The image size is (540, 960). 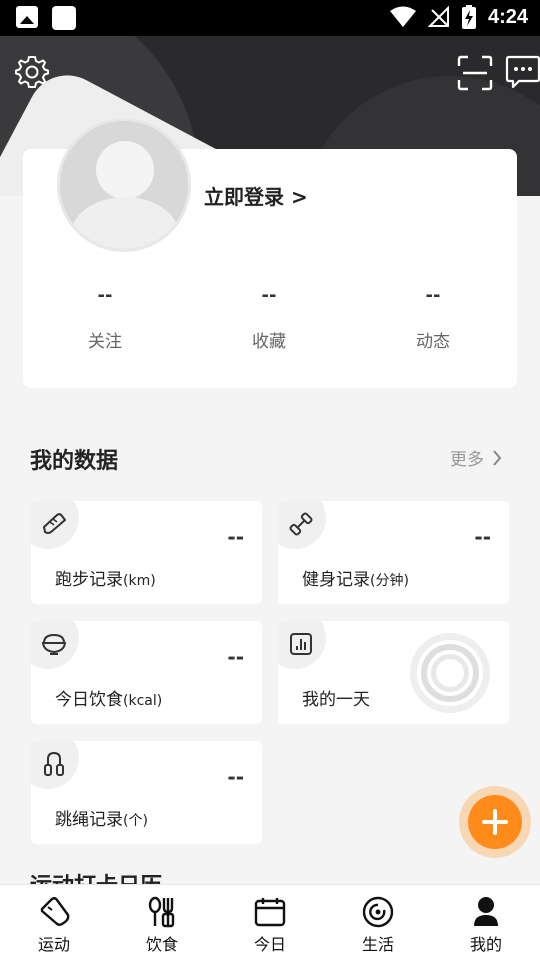 I want to click on tab-label: 我的, so click(x=485, y=944).